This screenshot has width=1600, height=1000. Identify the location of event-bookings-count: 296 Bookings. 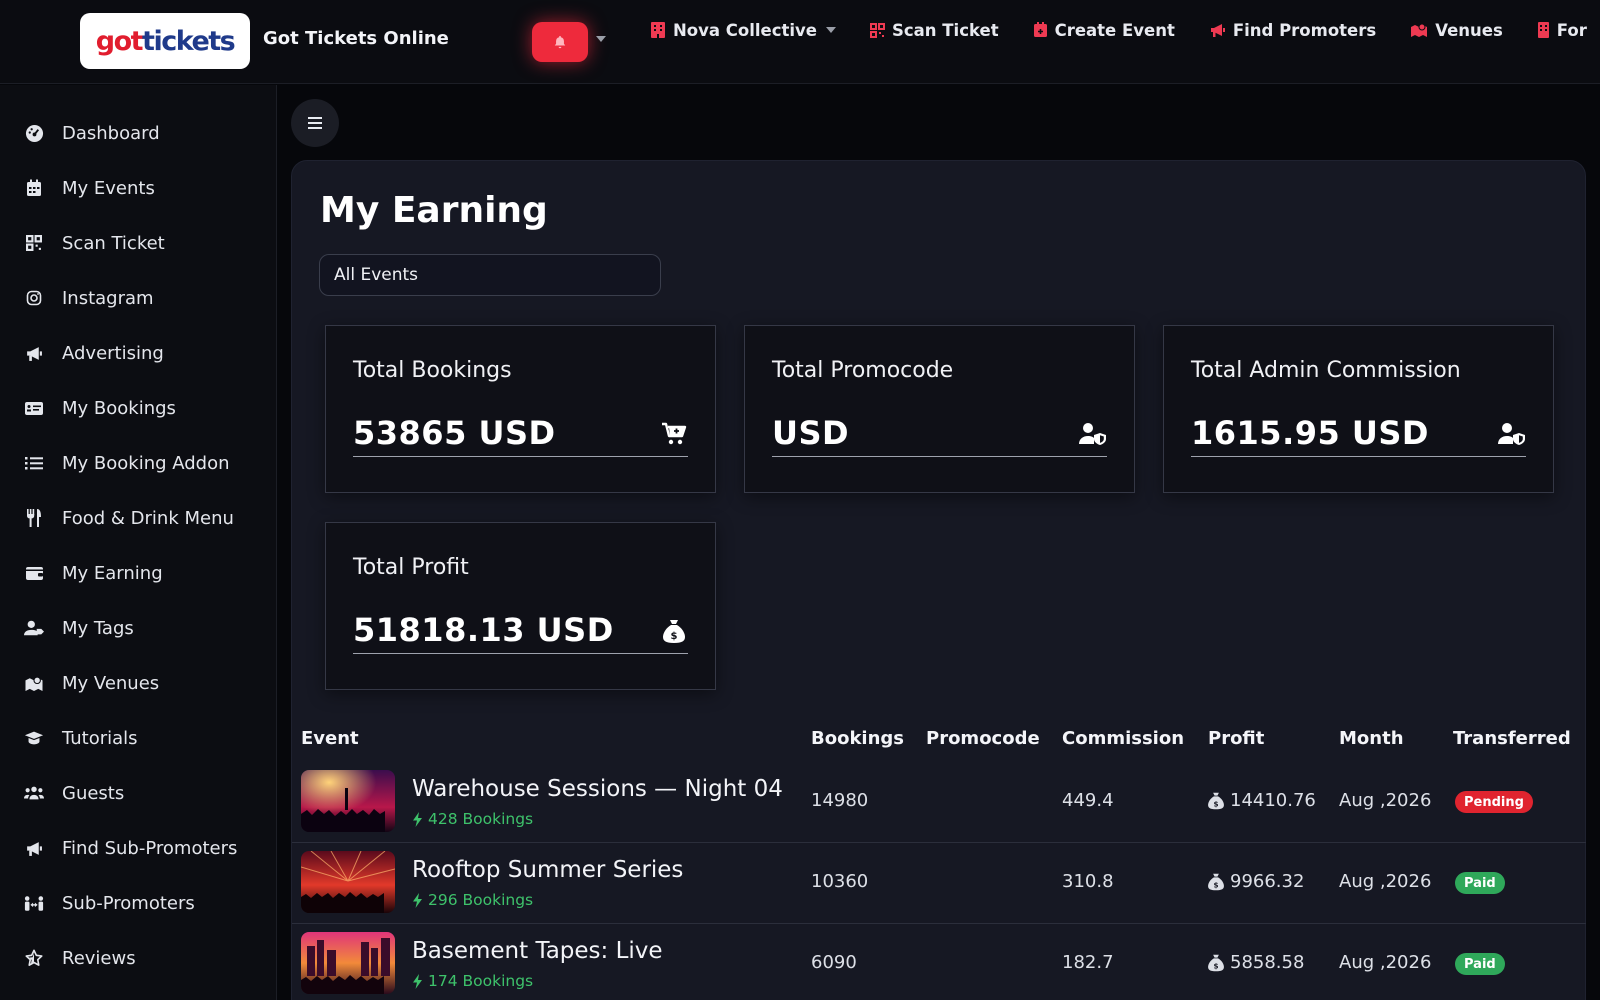
(472, 900).